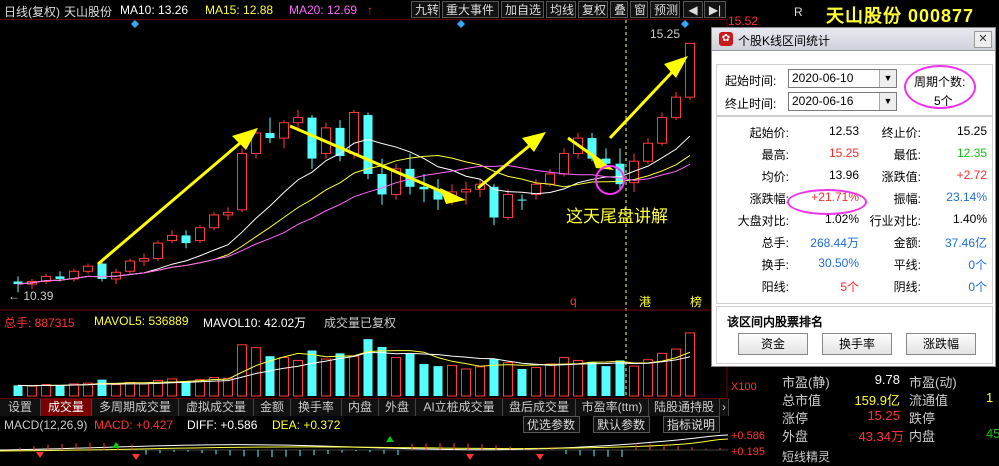  What do you see at coordinates (639, 9) in the screenshot?
I see `window-button: 窗` at bounding box center [639, 9].